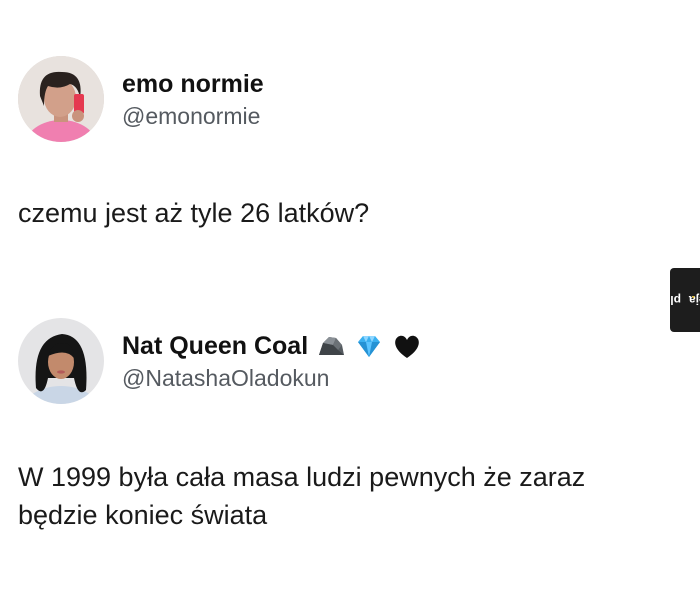 Image resolution: width=700 pixels, height=598 pixels. What do you see at coordinates (194, 213) in the screenshot?
I see `tweet-text: czemu jest aż tyle 26 latków?` at bounding box center [194, 213].